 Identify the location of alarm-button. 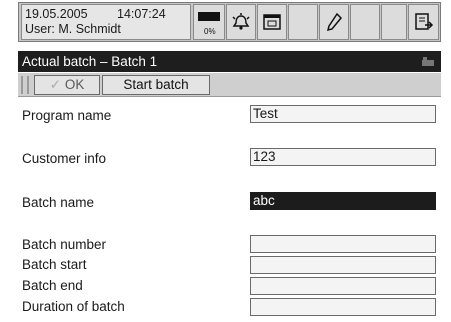
(241, 22).